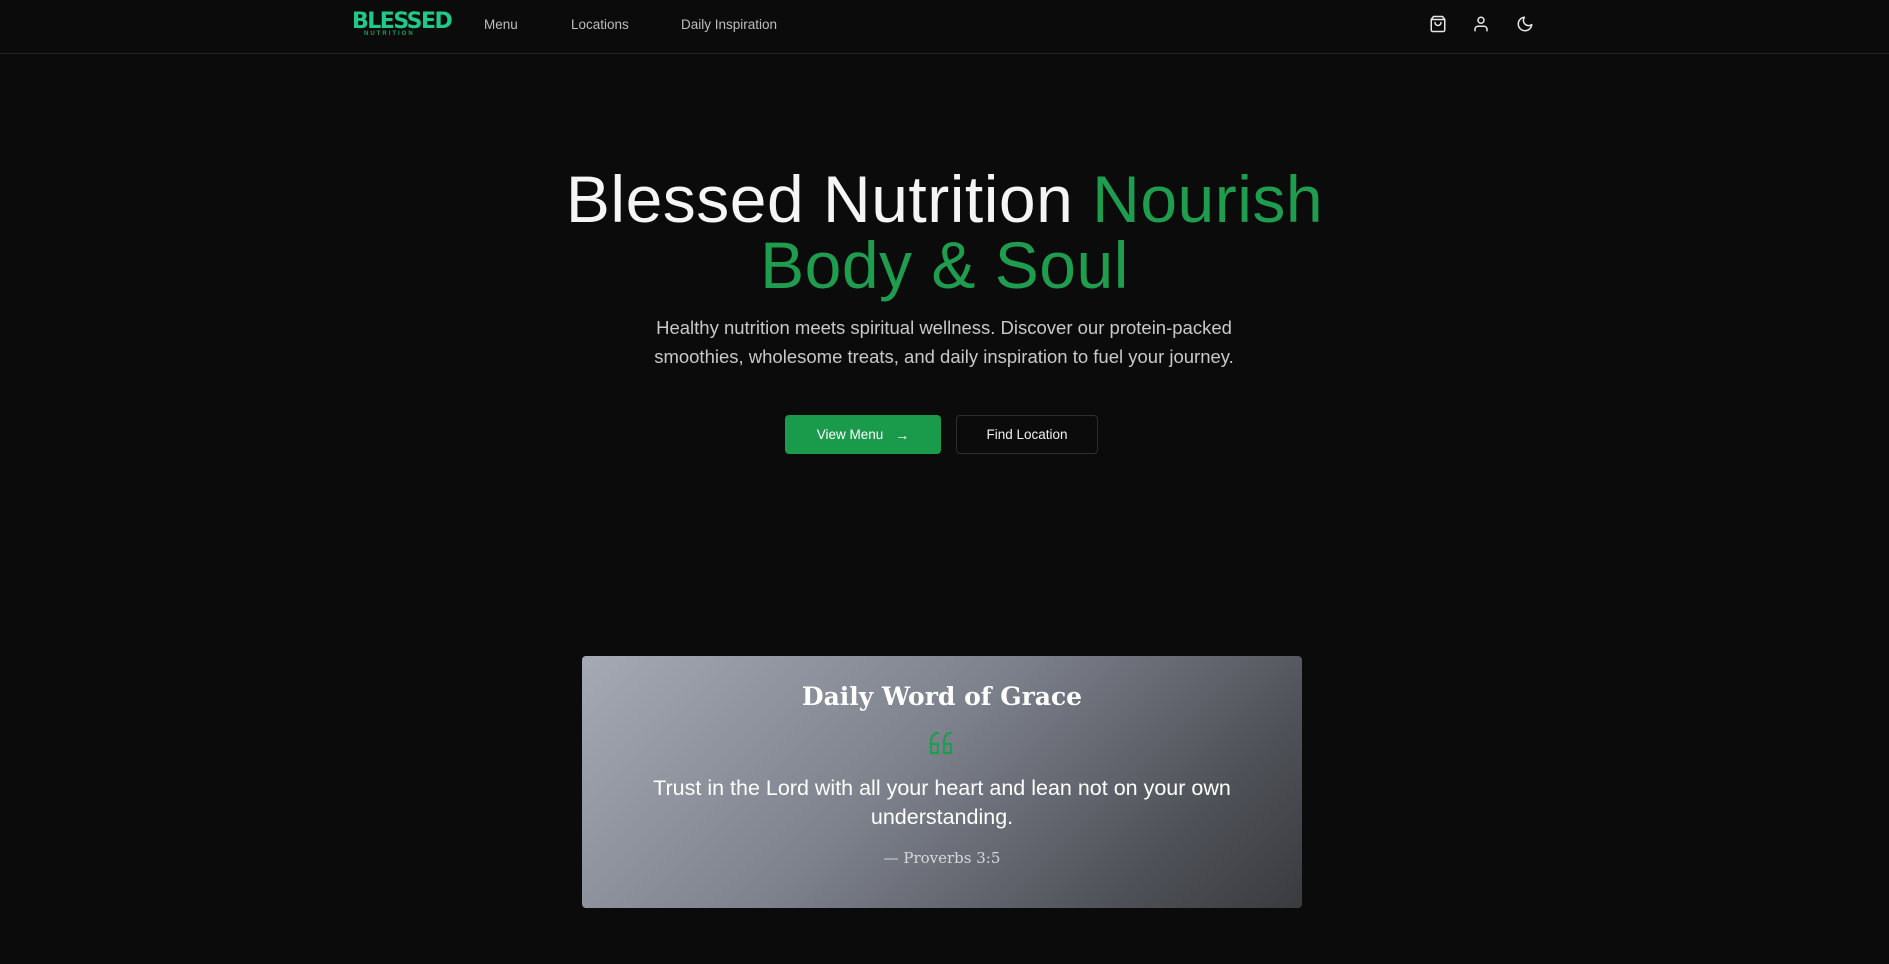 This screenshot has height=964, width=1889. I want to click on moon-icon, so click(1525, 24).